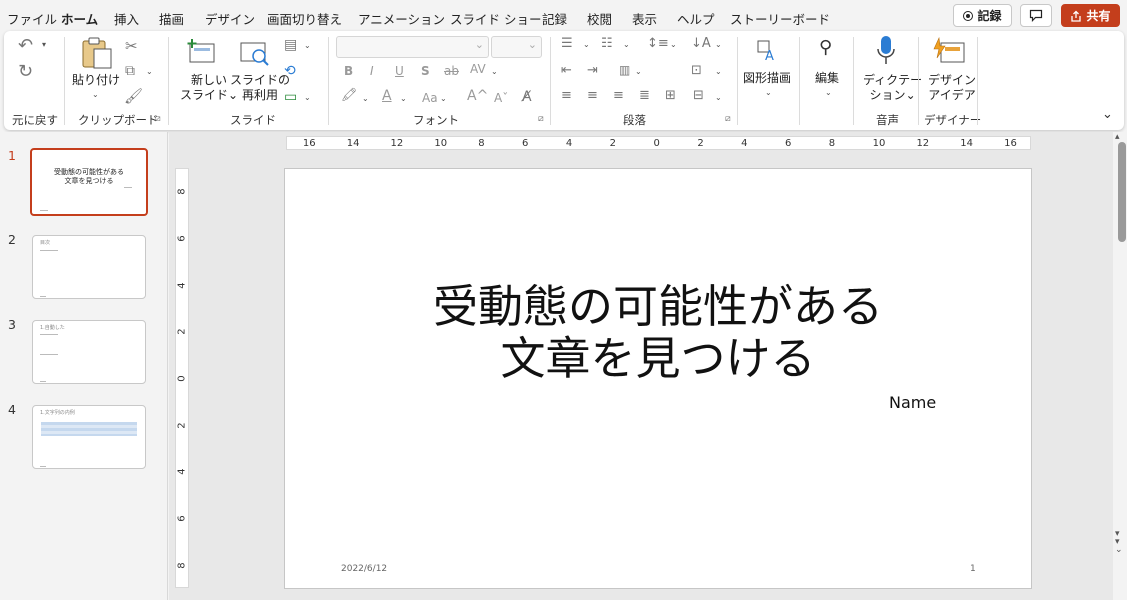 The height and width of the screenshot is (600, 1127). What do you see at coordinates (516, 47) in the screenshot?
I see `font-size-combo` at bounding box center [516, 47].